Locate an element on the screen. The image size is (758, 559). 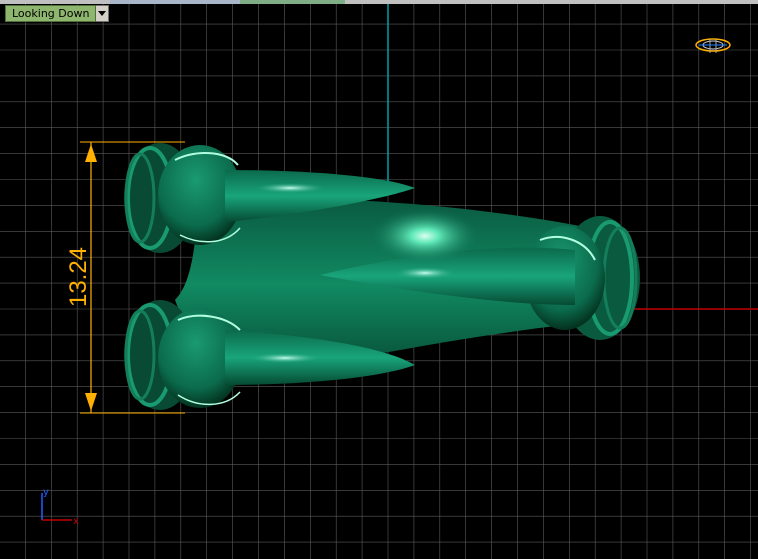
axis-indicator-x-label: x is located at coordinates (76, 521).